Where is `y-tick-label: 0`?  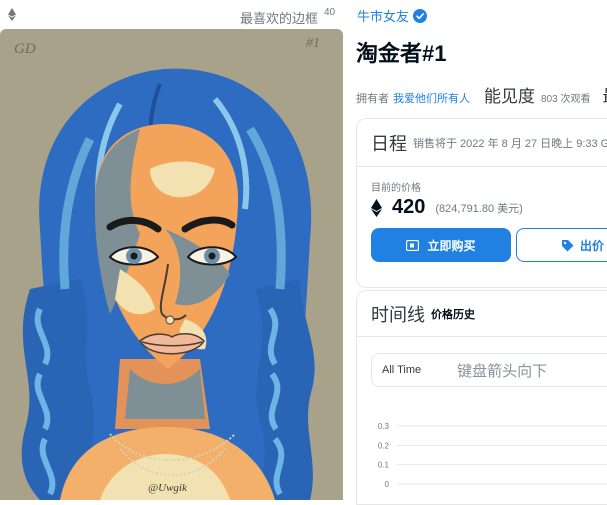 y-tick-label: 0 is located at coordinates (387, 484).